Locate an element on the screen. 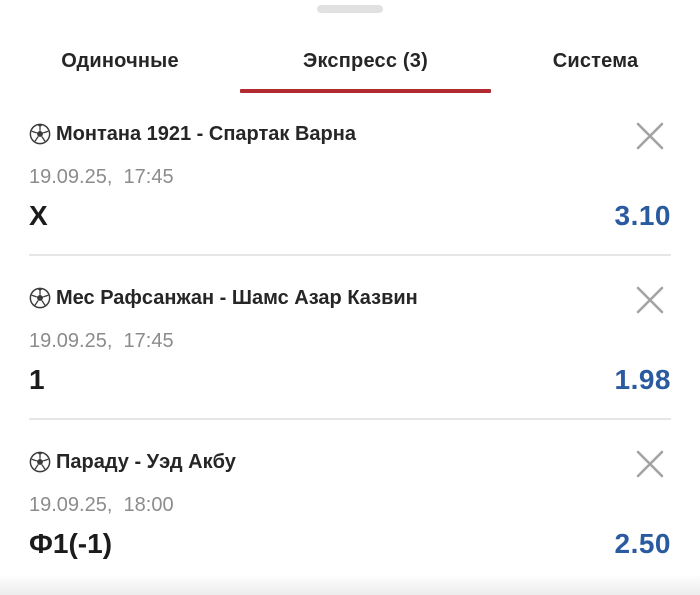 This screenshot has height=595, width=700. bet-odds: 2.50 is located at coordinates (642, 543).